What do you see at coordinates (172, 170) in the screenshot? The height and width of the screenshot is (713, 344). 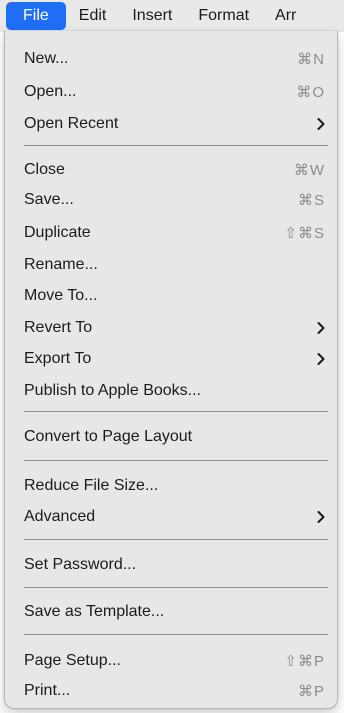 I see `menu-item-close: Close ⌘W` at bounding box center [172, 170].